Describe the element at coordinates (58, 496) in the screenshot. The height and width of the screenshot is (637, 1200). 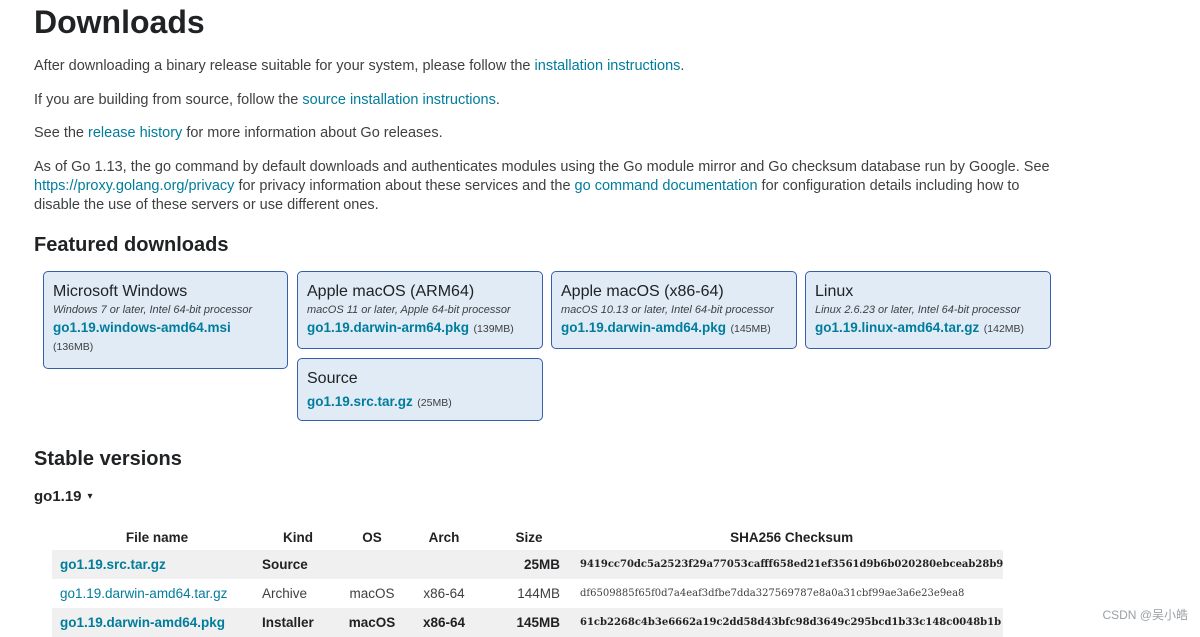
I see `version-label: go1.19` at that location.